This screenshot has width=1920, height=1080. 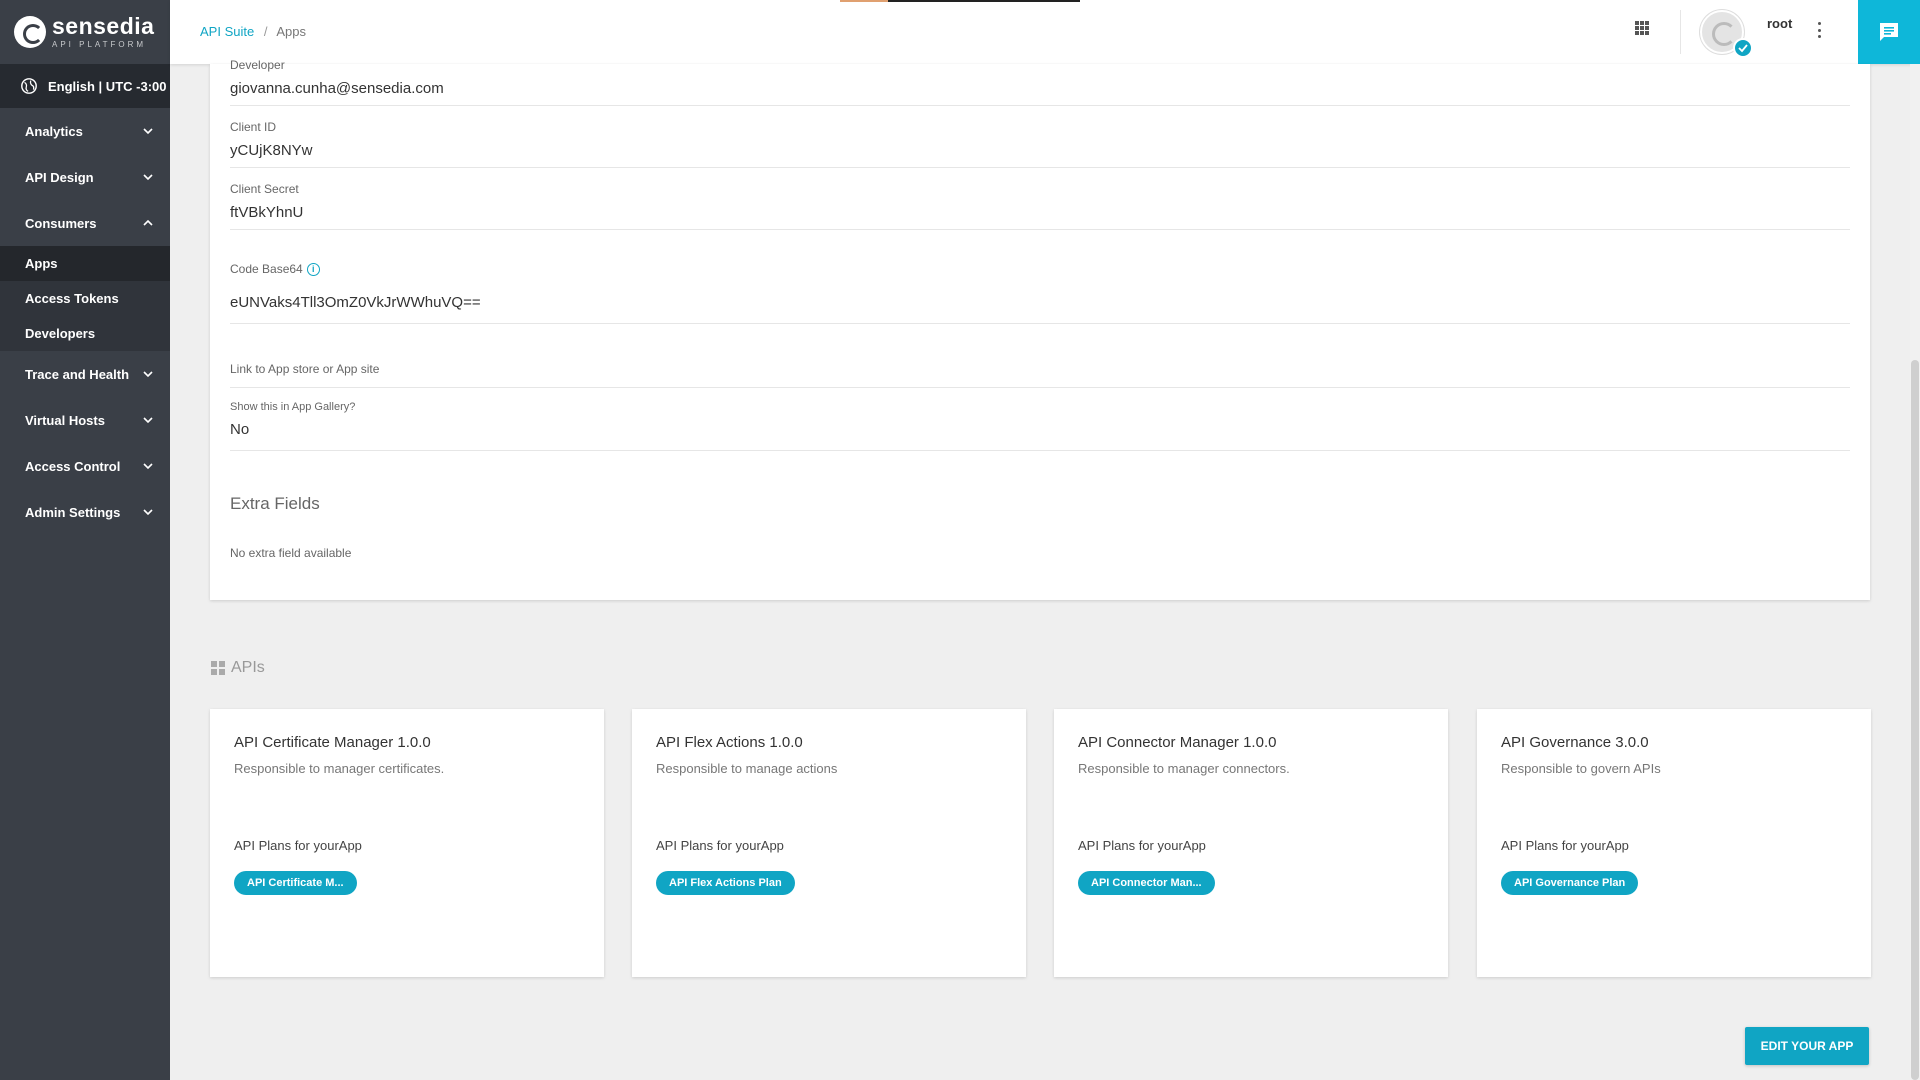 What do you see at coordinates (240, 429) in the screenshot?
I see `gallery-value: No` at bounding box center [240, 429].